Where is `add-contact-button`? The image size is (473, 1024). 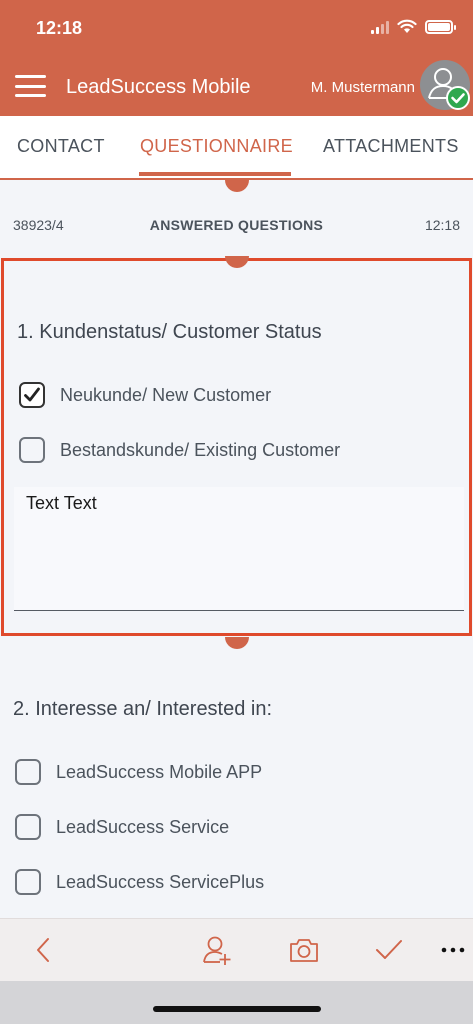 add-contact-button is located at coordinates (217, 950).